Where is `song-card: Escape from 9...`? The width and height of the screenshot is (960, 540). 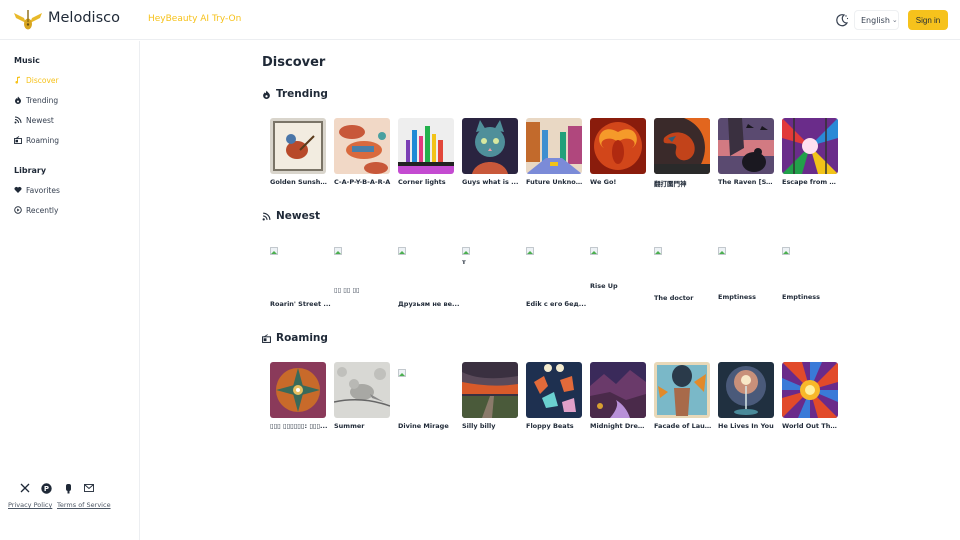 song-card: Escape from 9... is located at coordinates (811, 152).